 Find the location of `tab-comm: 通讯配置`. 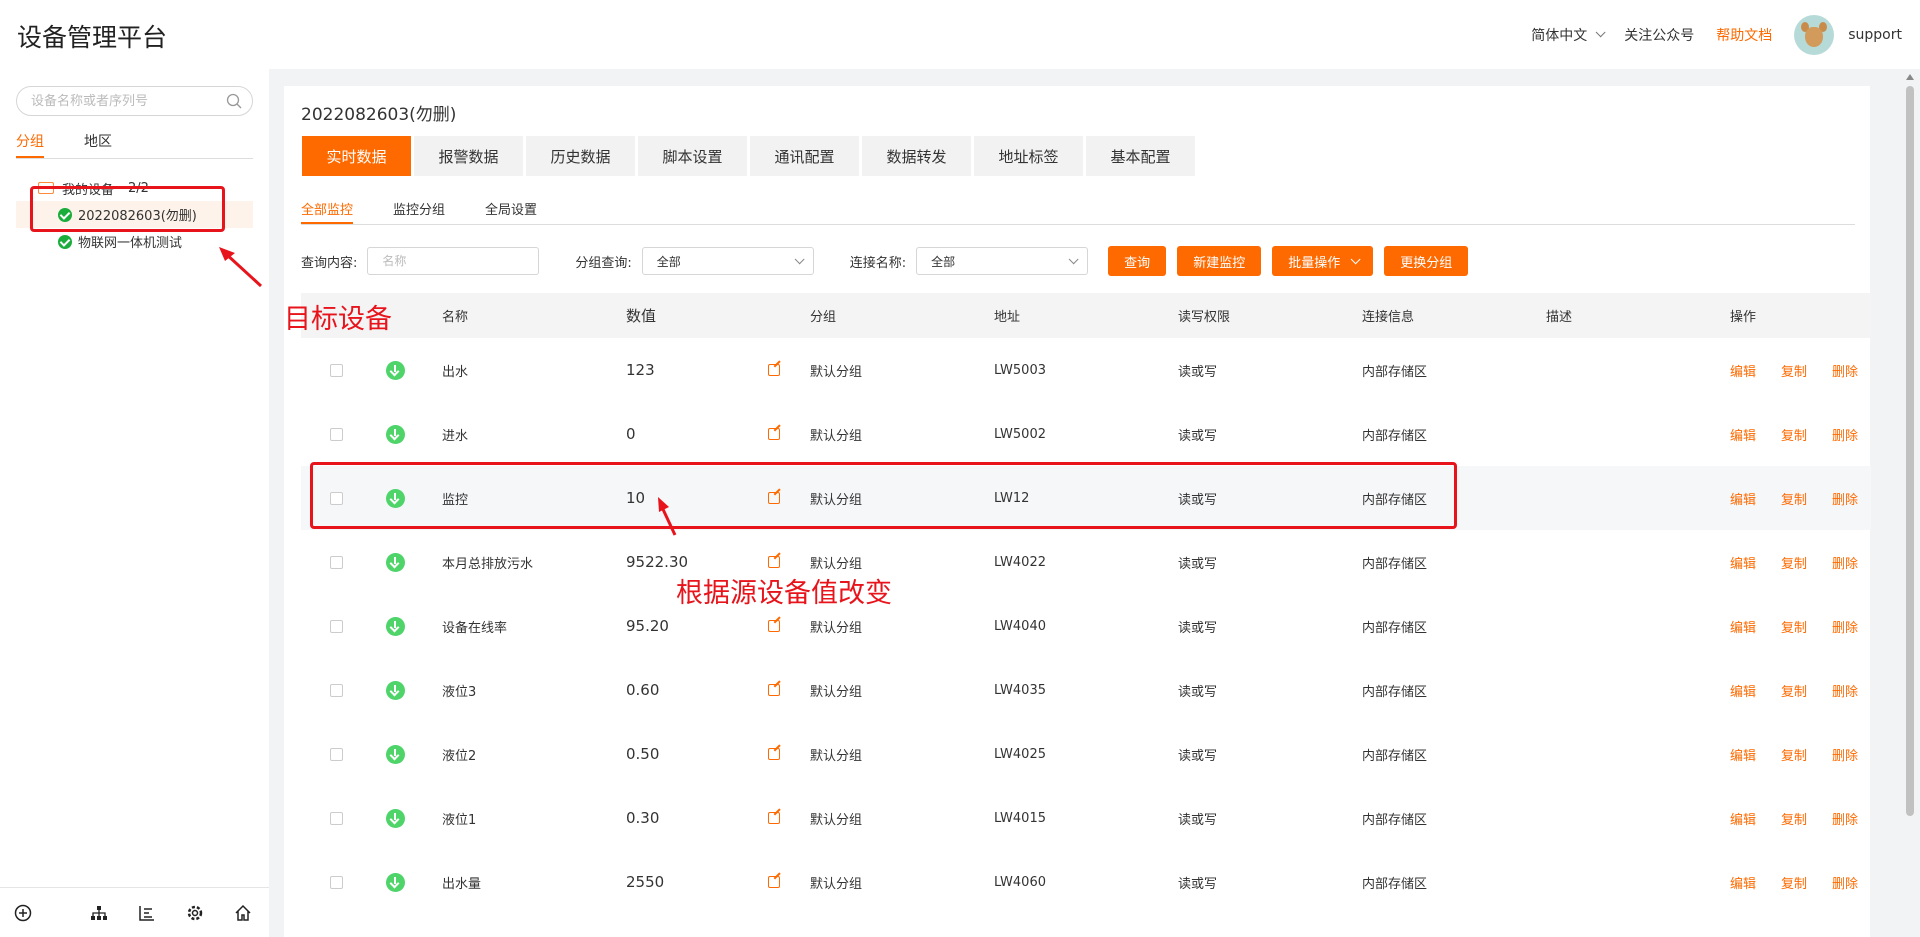

tab-comm: 通讯配置 is located at coordinates (804, 156).